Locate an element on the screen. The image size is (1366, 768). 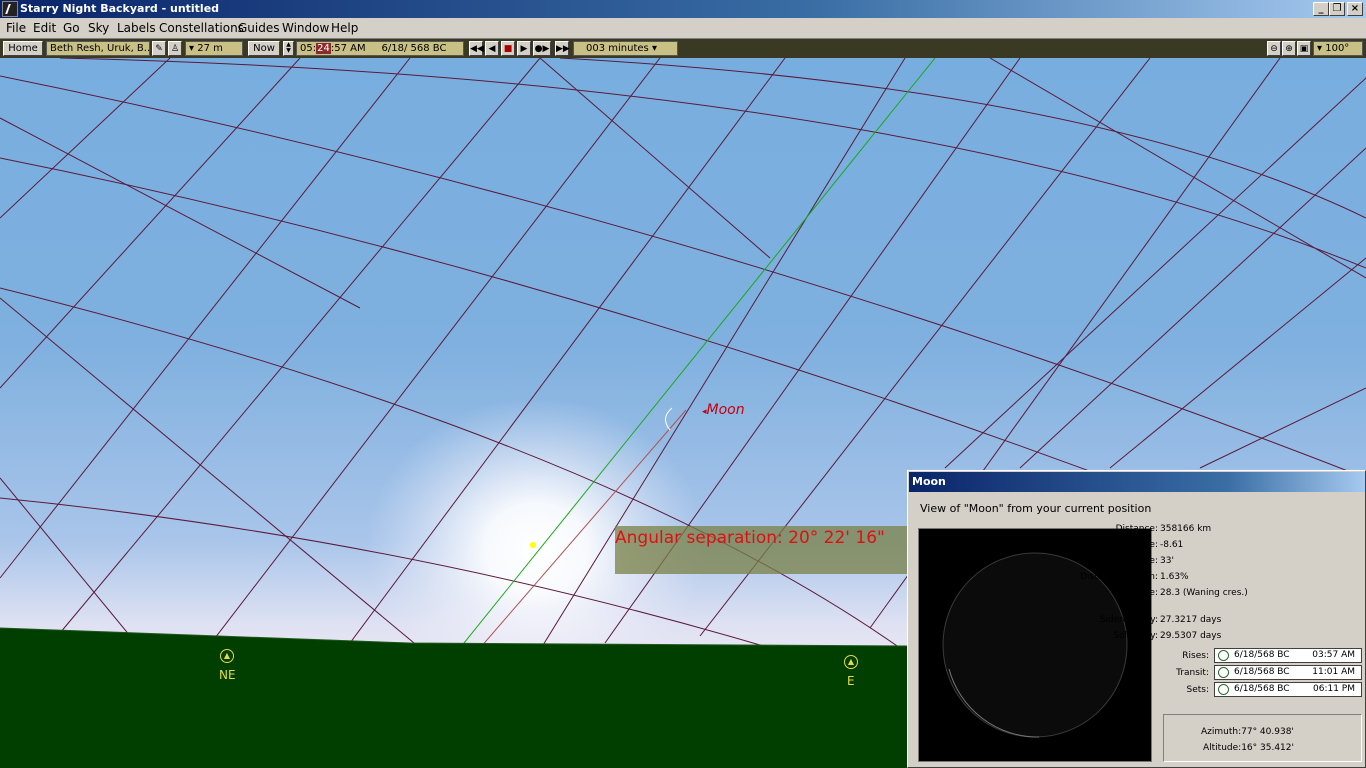
time-hour: 05 is located at coordinates (306, 48).